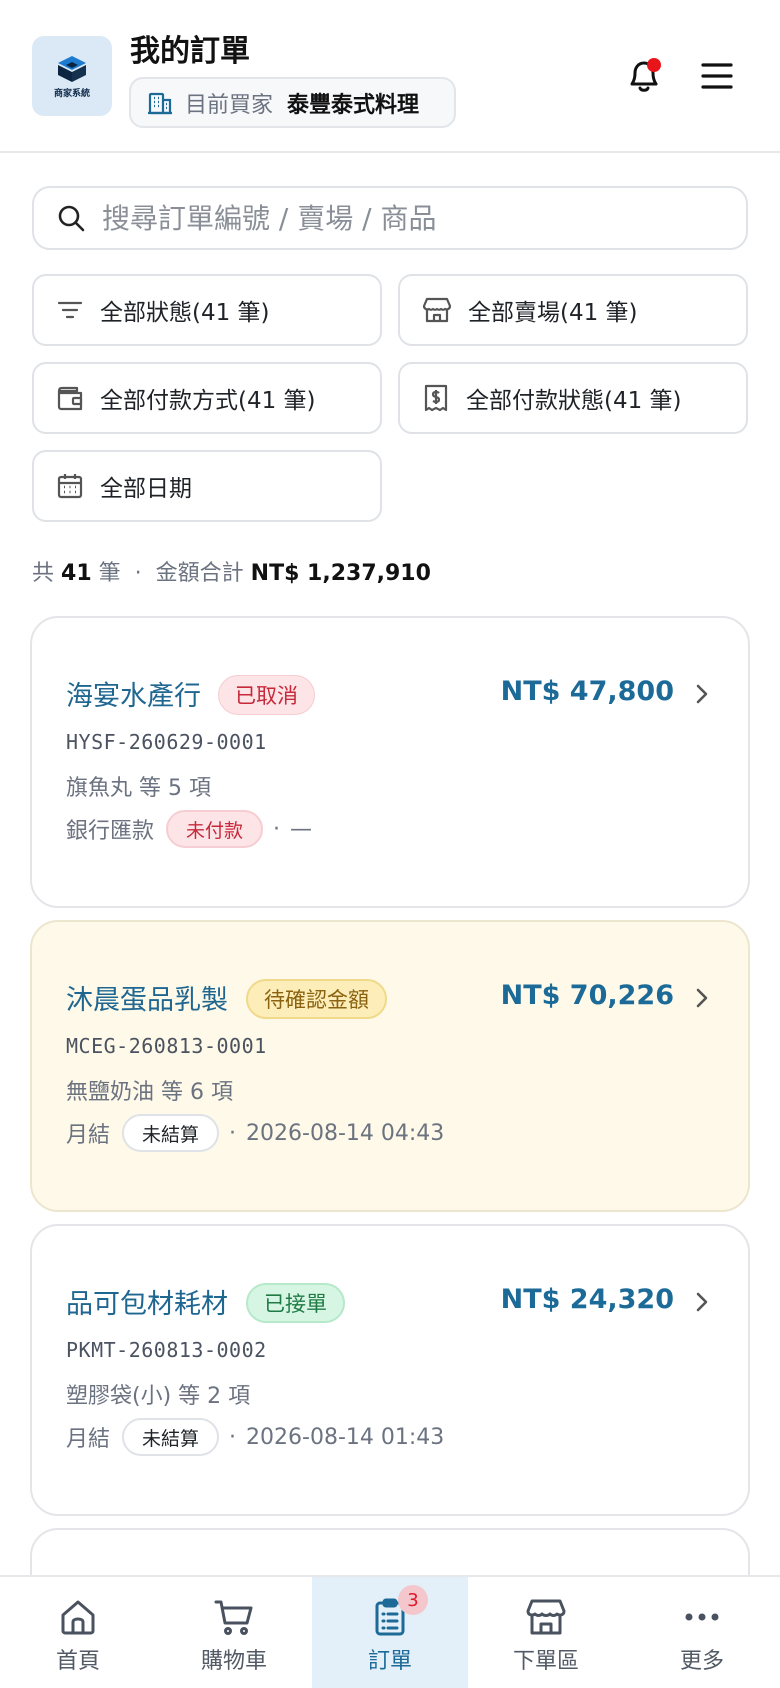 This screenshot has height=1688, width=780. Describe the element at coordinates (166, 742) in the screenshot. I see `order-number: HYSF-260629-0001` at that location.